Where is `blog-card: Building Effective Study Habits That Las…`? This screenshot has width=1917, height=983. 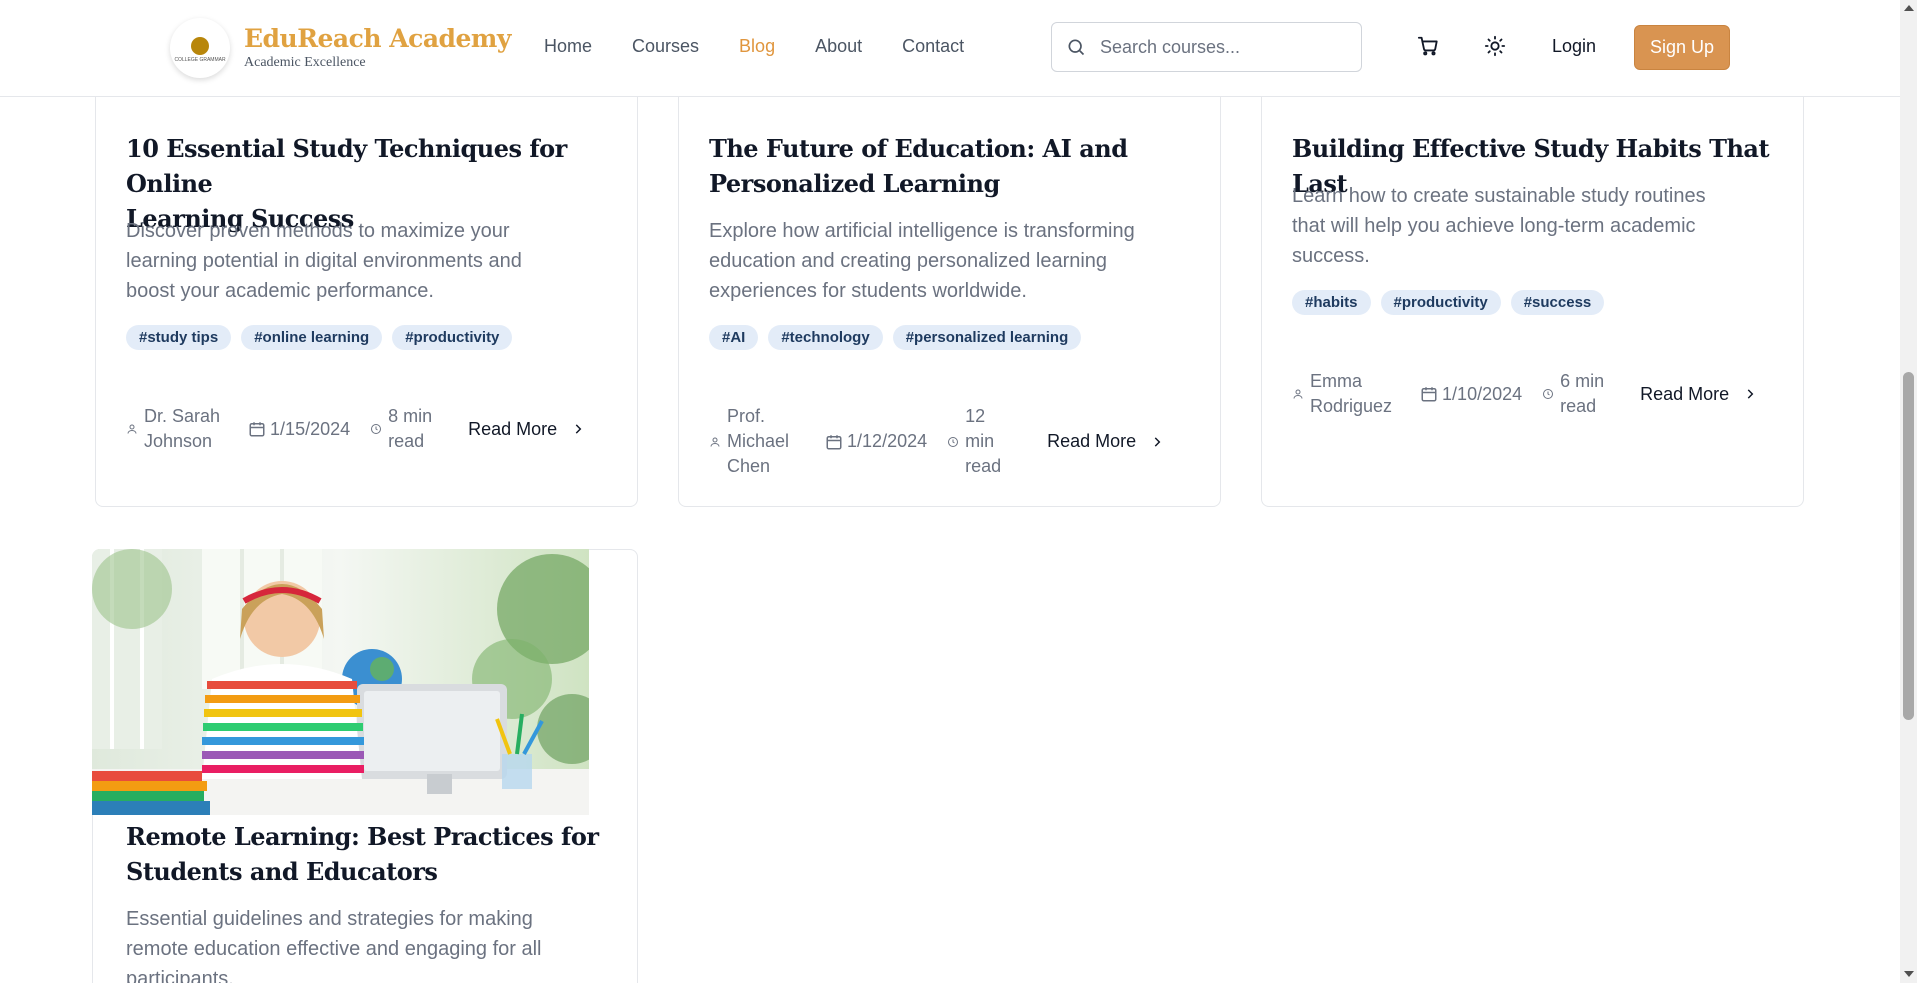
blog-card: Building Effective Study Habits That Las… is located at coordinates (1532, 283).